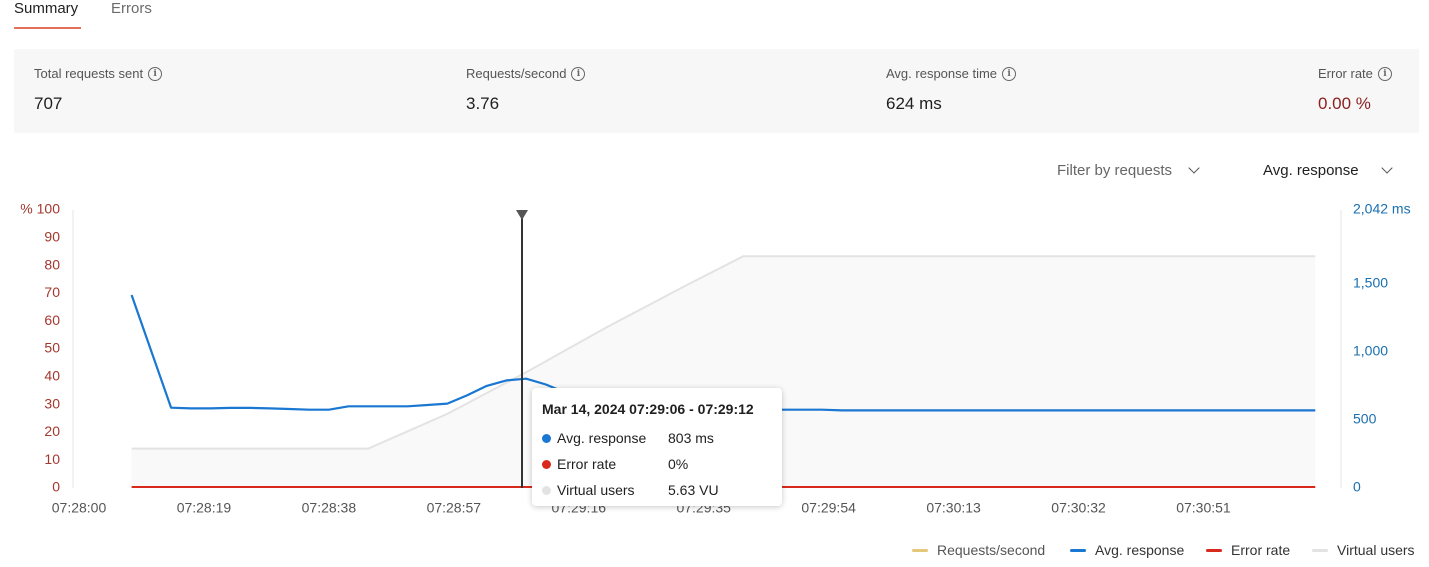 The height and width of the screenshot is (567, 1429). Describe the element at coordinates (1382, 209) in the screenshot. I see `right-axis-tick-label: 2,042 ms` at that location.